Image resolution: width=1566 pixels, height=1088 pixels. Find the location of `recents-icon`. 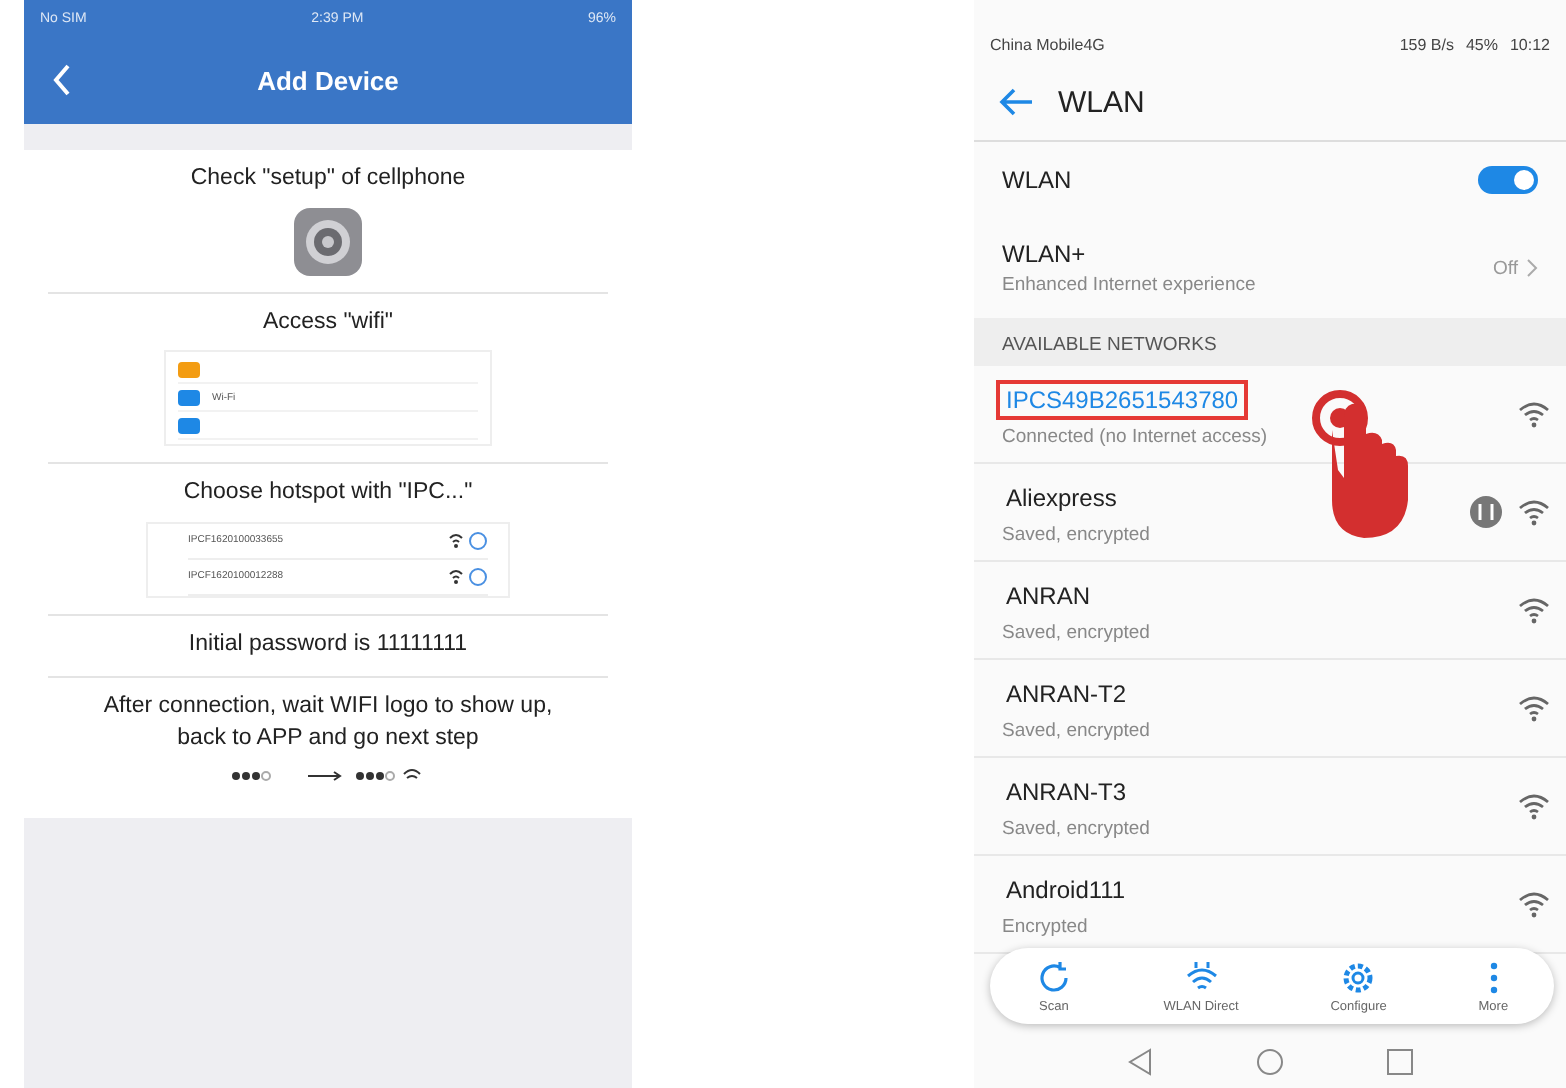

recents-icon is located at coordinates (1400, 1062).